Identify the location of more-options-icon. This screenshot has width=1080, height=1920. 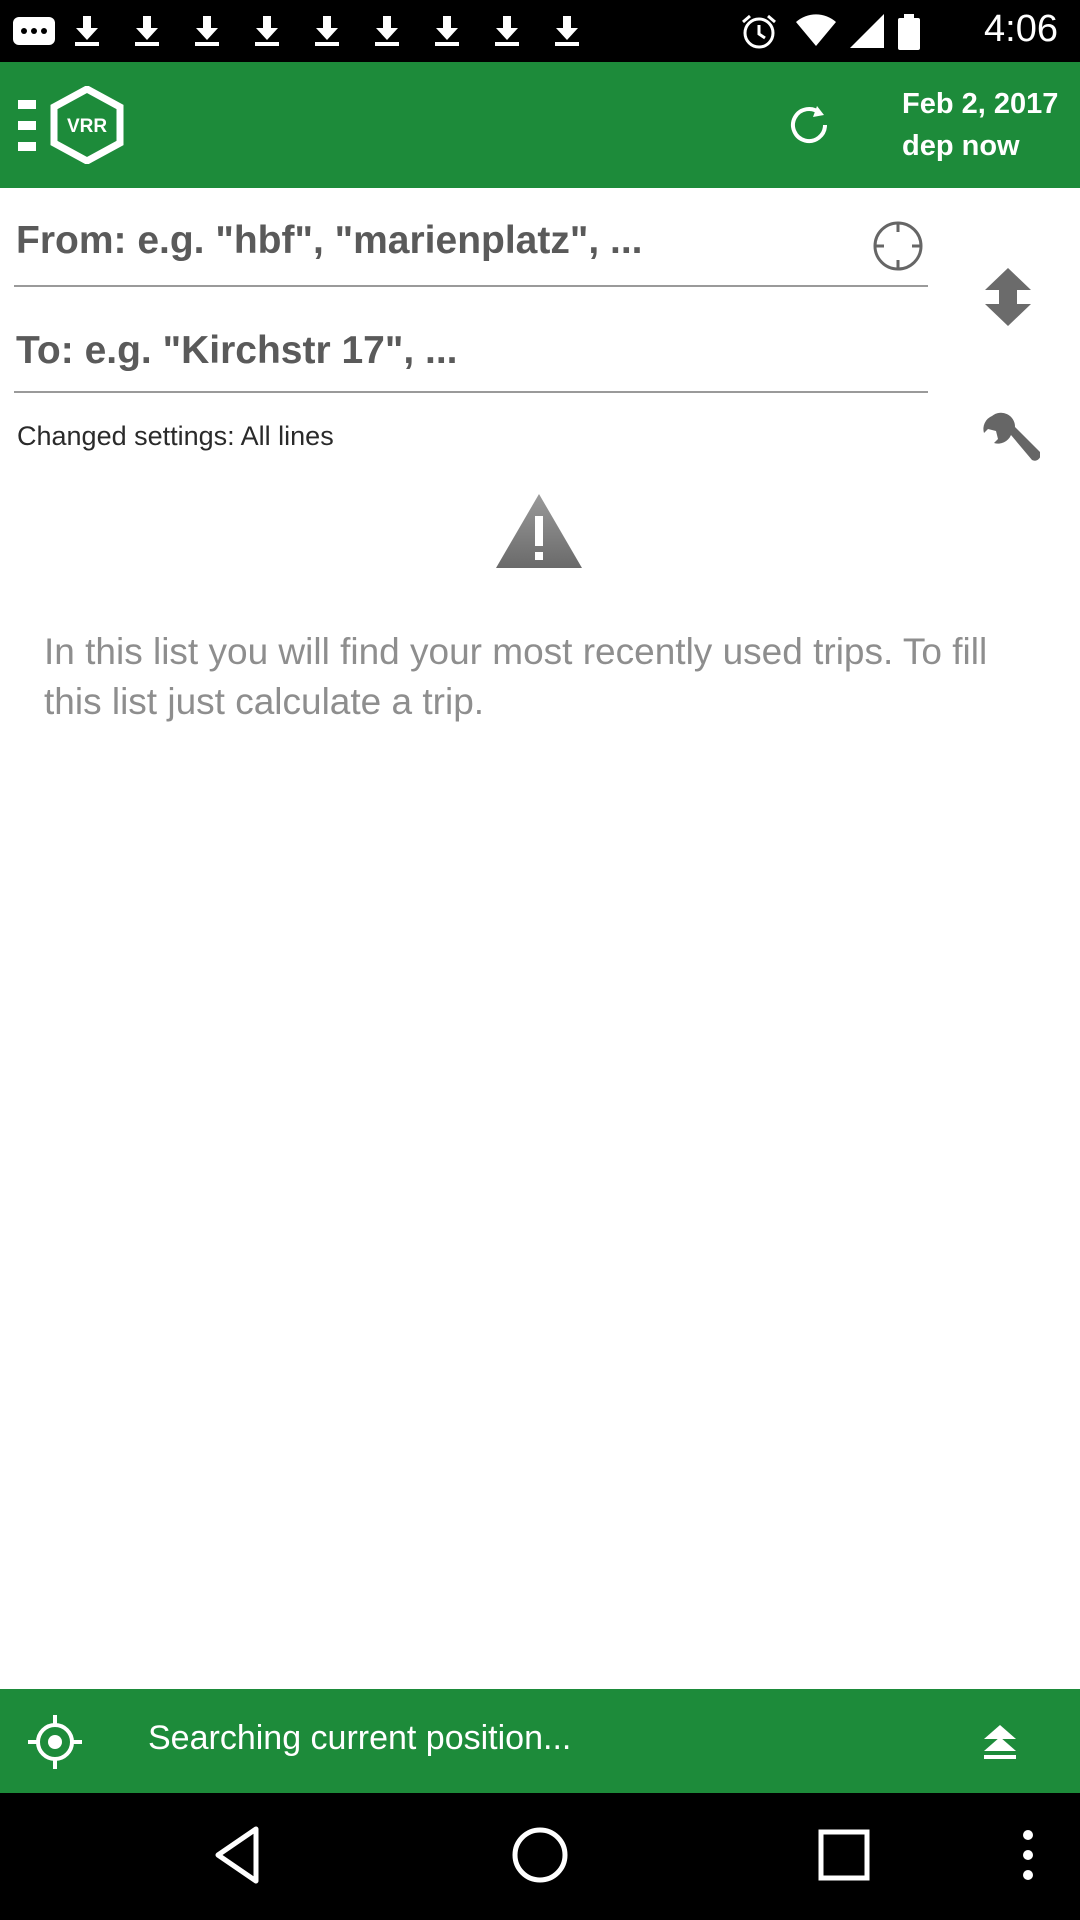
(1028, 1855).